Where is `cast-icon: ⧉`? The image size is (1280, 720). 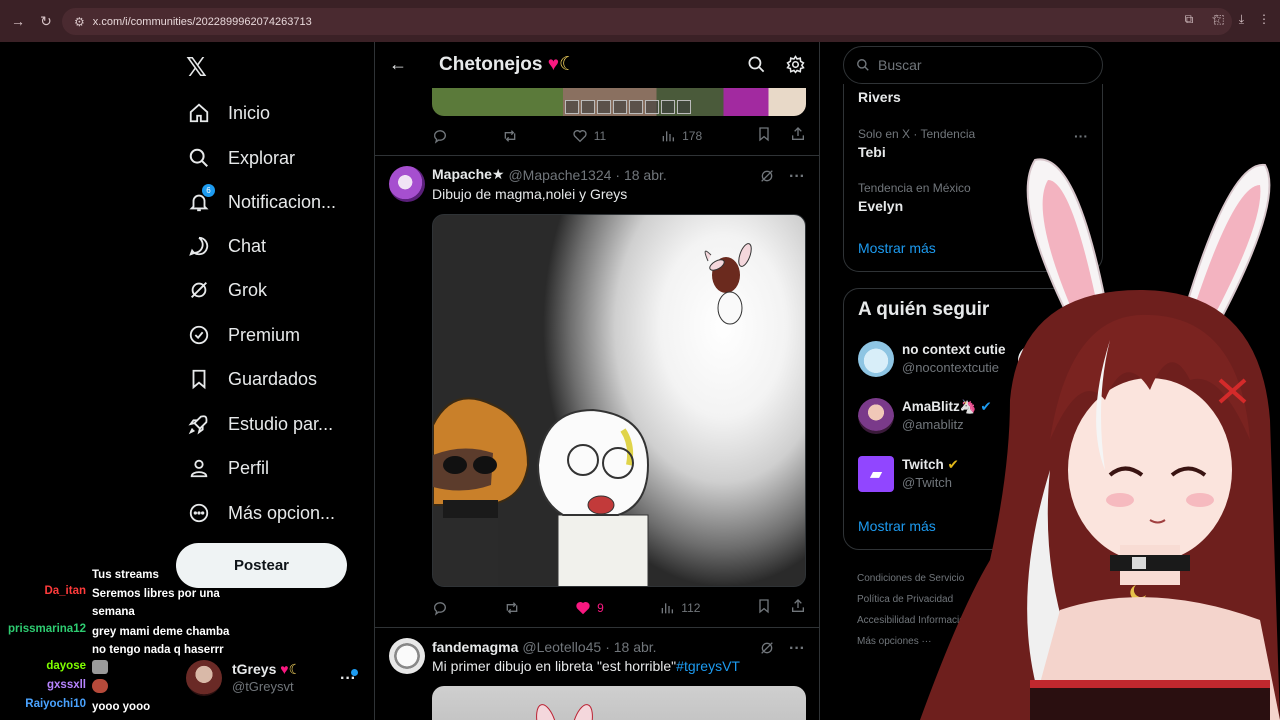 cast-icon: ⧉ is located at coordinates (1189, 19).